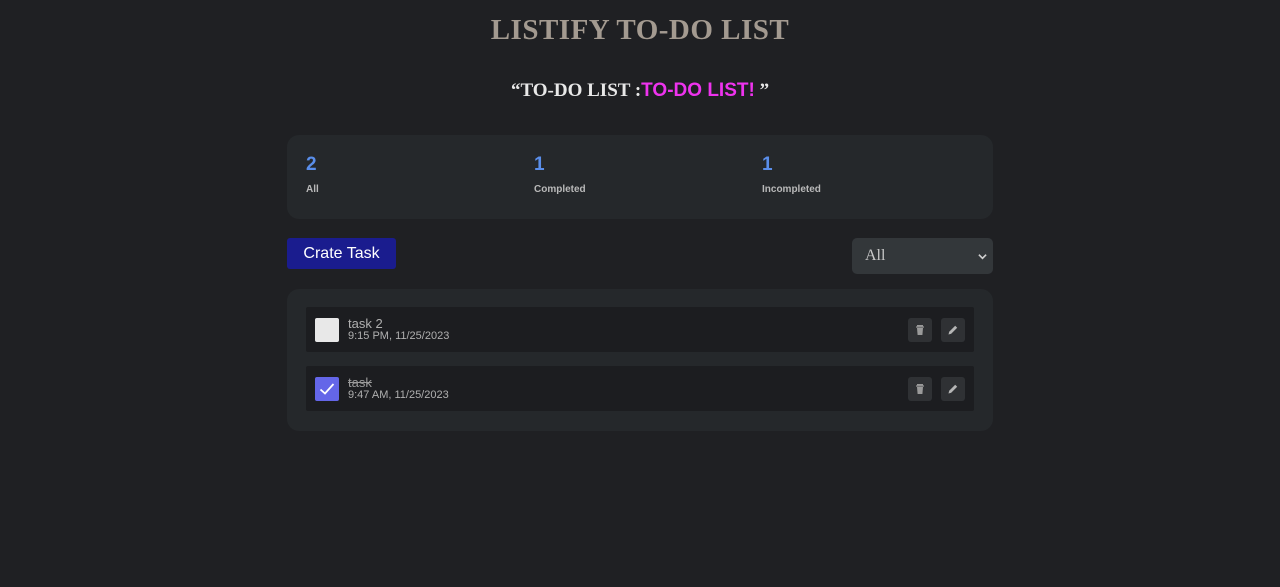 This screenshot has width=1280, height=587. Describe the element at coordinates (576, 90) in the screenshot. I see `quote-text: “TO-DO LIST :` at that location.